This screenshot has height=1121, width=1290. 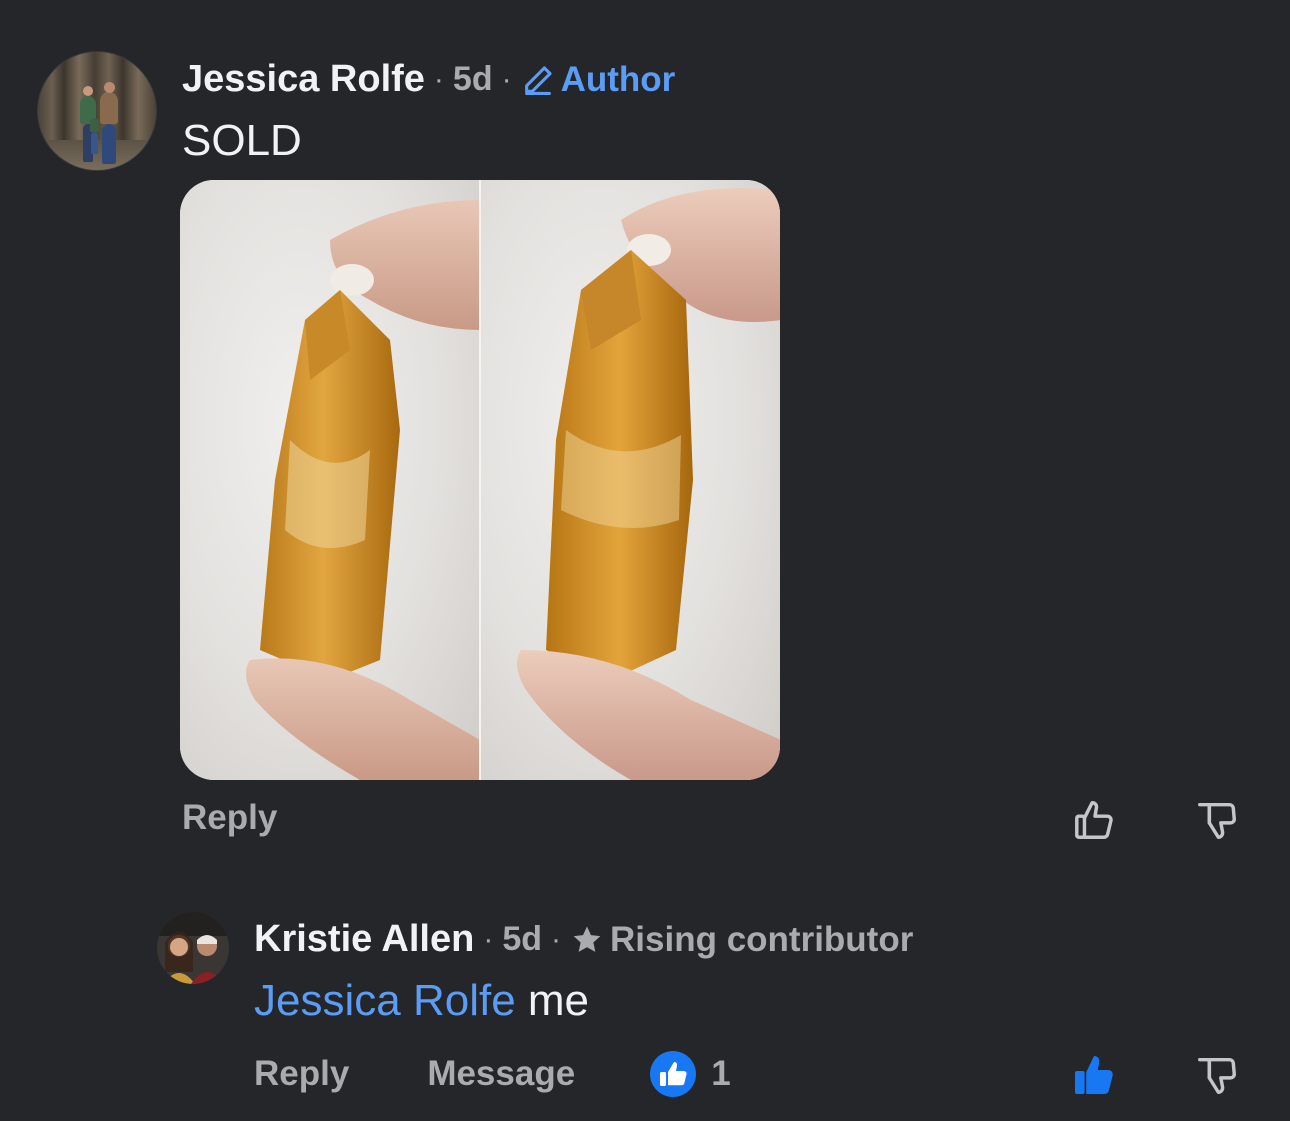 I want to click on badge-label: Rising contributor, so click(x=762, y=939).